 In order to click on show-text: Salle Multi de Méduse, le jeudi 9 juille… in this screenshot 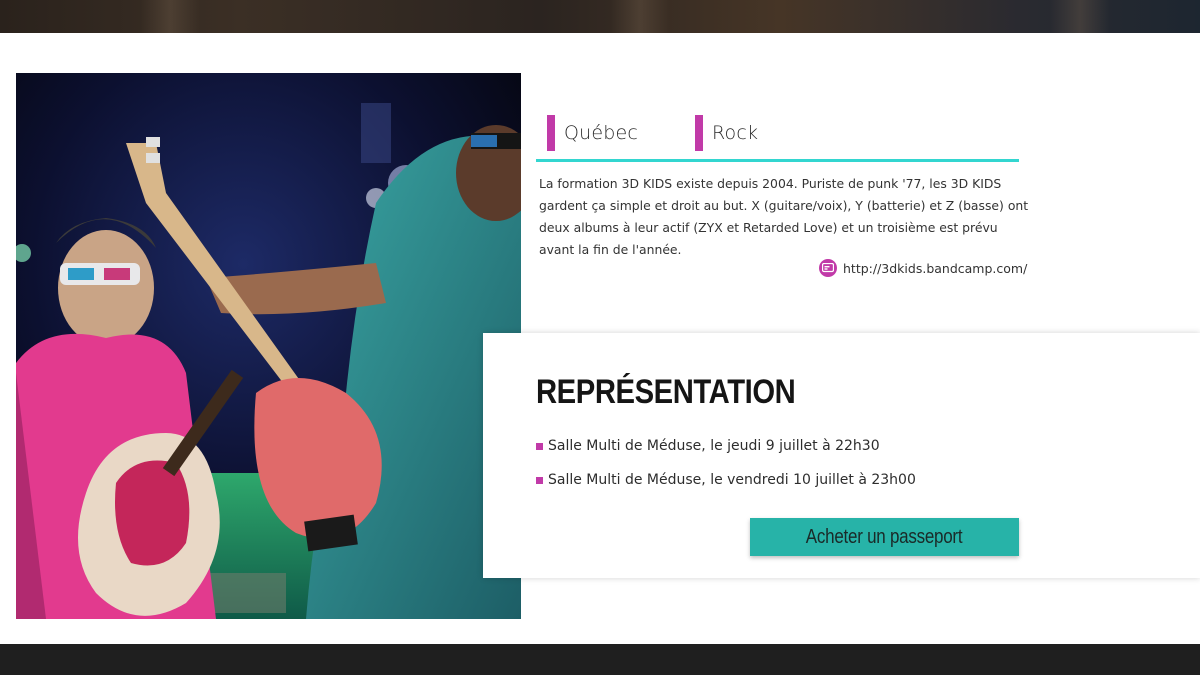, I will do `click(714, 446)`.